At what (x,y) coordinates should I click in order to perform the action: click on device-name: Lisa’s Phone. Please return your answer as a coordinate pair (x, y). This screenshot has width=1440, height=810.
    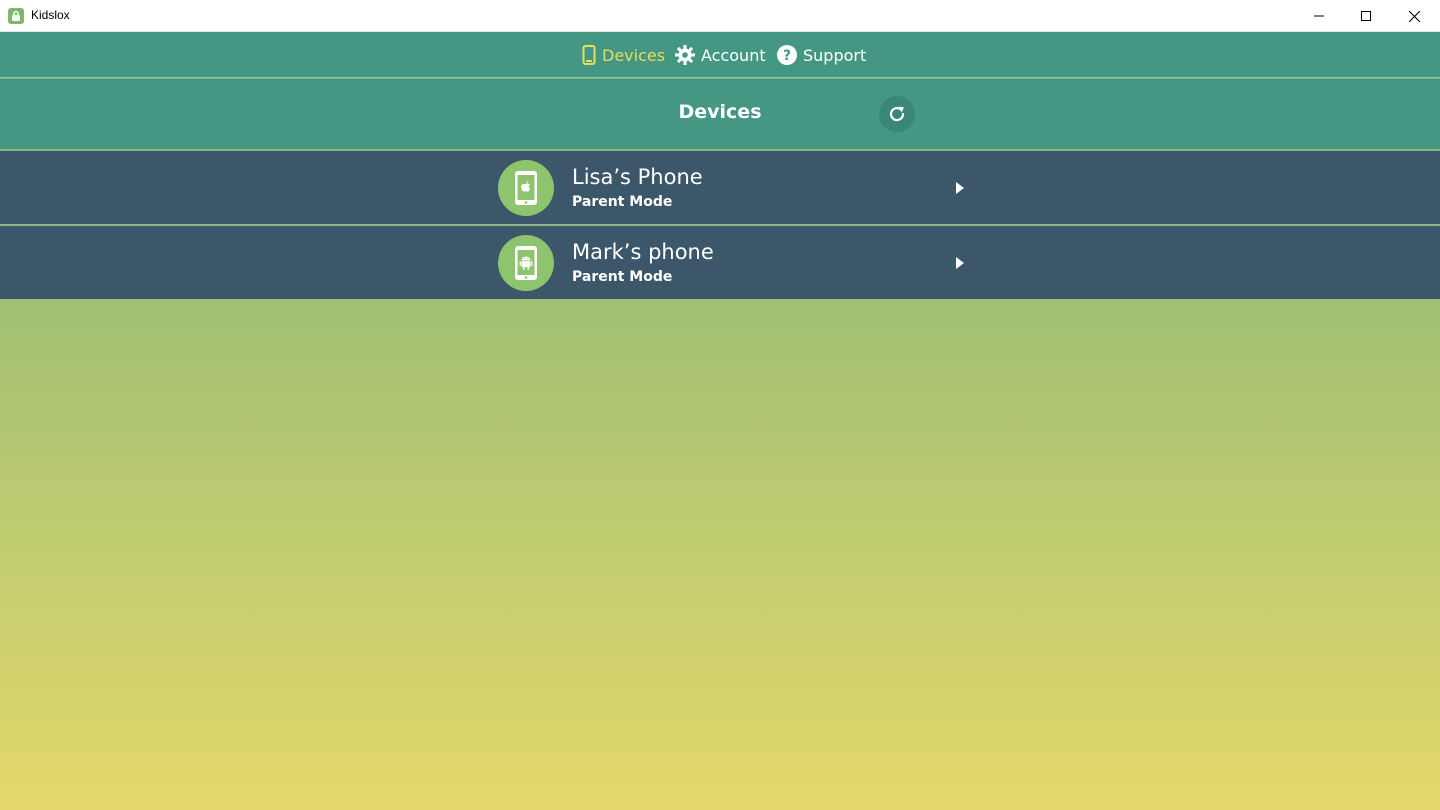
    Looking at the image, I should click on (637, 177).